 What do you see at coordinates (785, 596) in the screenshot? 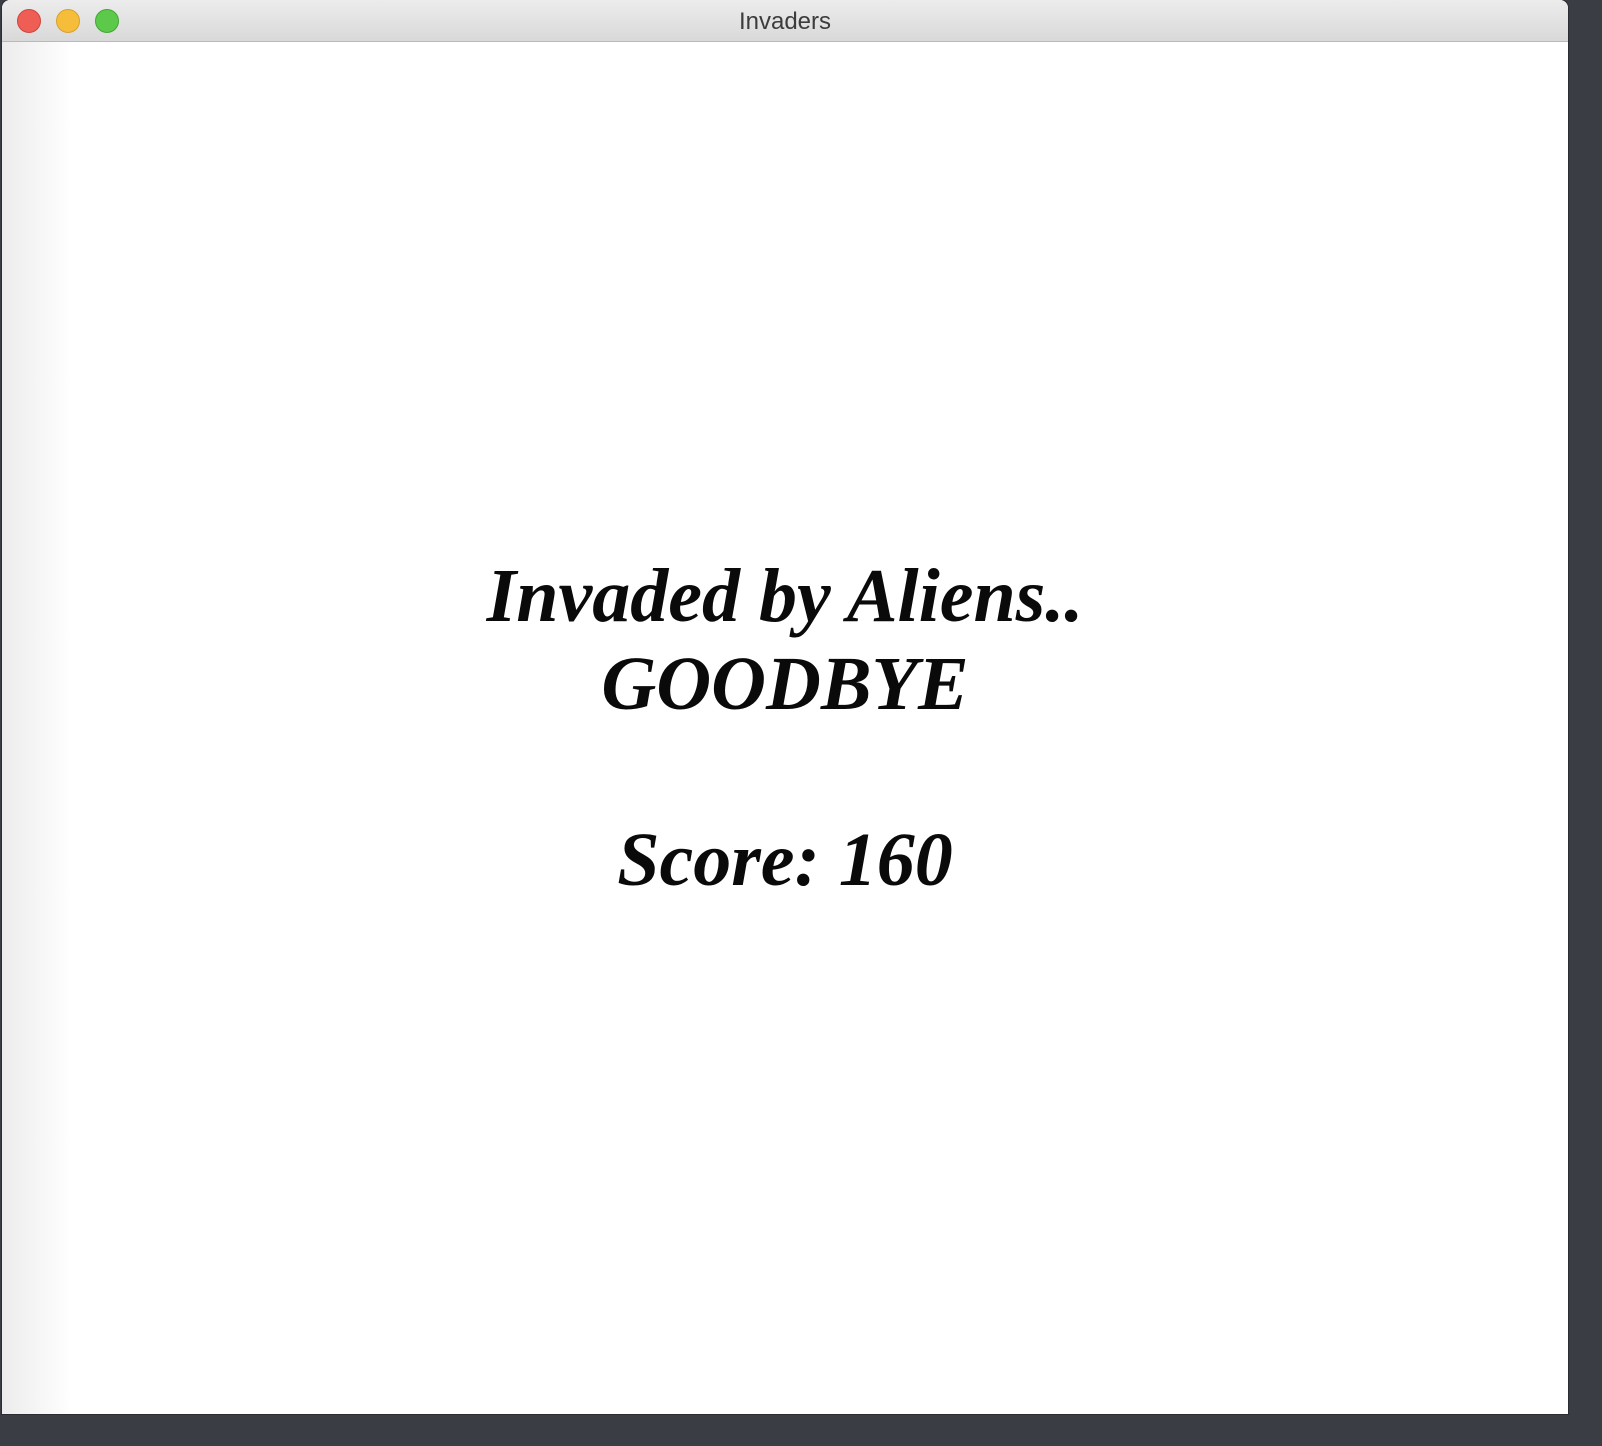
I see `game-over-message: Invaded by Aliens..` at bounding box center [785, 596].